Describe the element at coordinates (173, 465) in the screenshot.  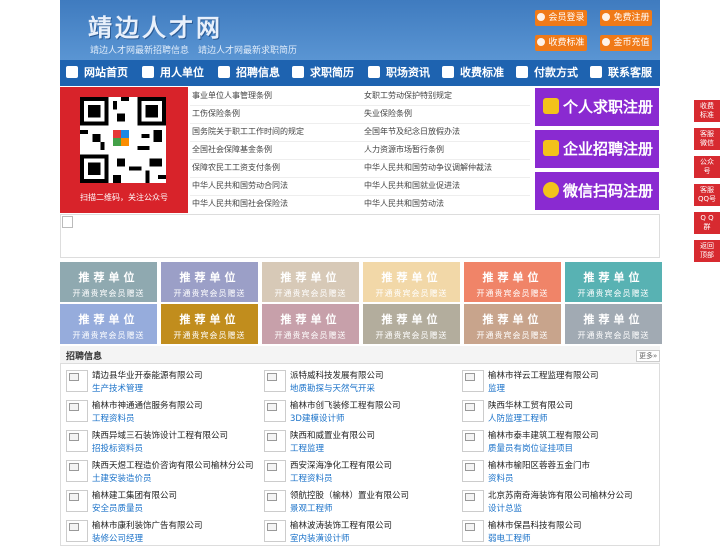
I see `company-name: 陕西天煜工程造价咨询有限公司榆林分公司` at that location.